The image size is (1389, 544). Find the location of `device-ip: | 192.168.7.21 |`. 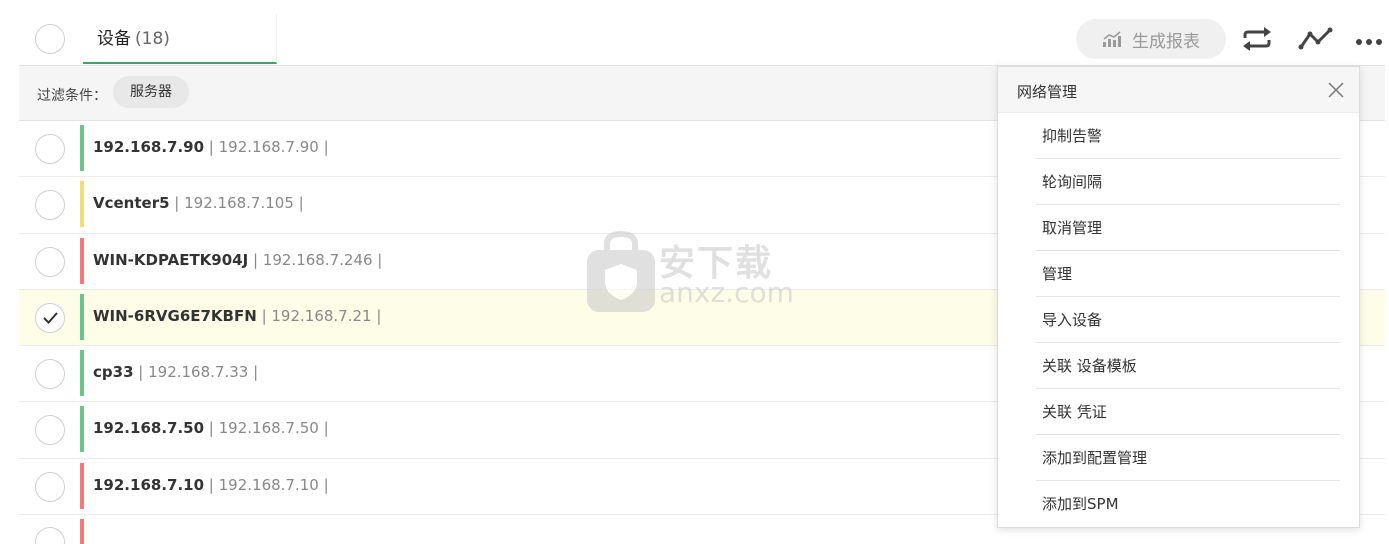

device-ip: | 192.168.7.21 | is located at coordinates (319, 315).